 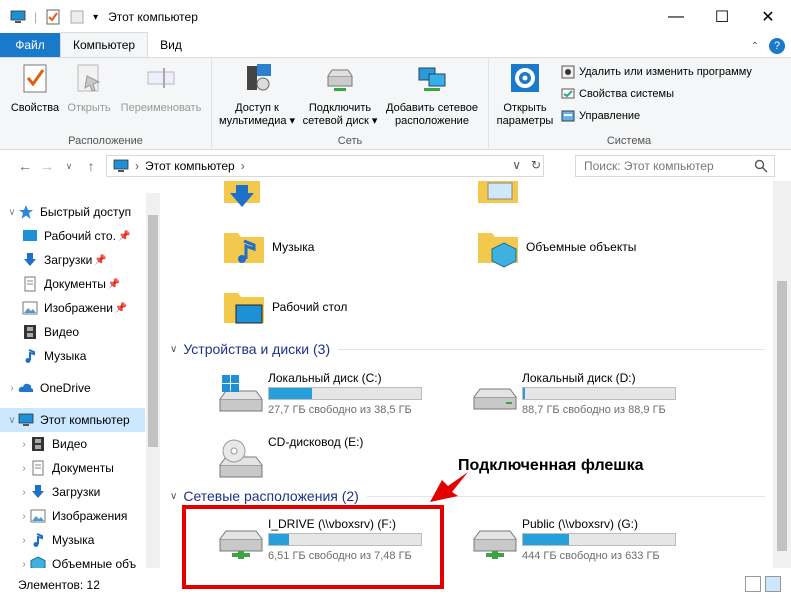 I want to click on item-count: Элементов: 12, so click(x=59, y=585).